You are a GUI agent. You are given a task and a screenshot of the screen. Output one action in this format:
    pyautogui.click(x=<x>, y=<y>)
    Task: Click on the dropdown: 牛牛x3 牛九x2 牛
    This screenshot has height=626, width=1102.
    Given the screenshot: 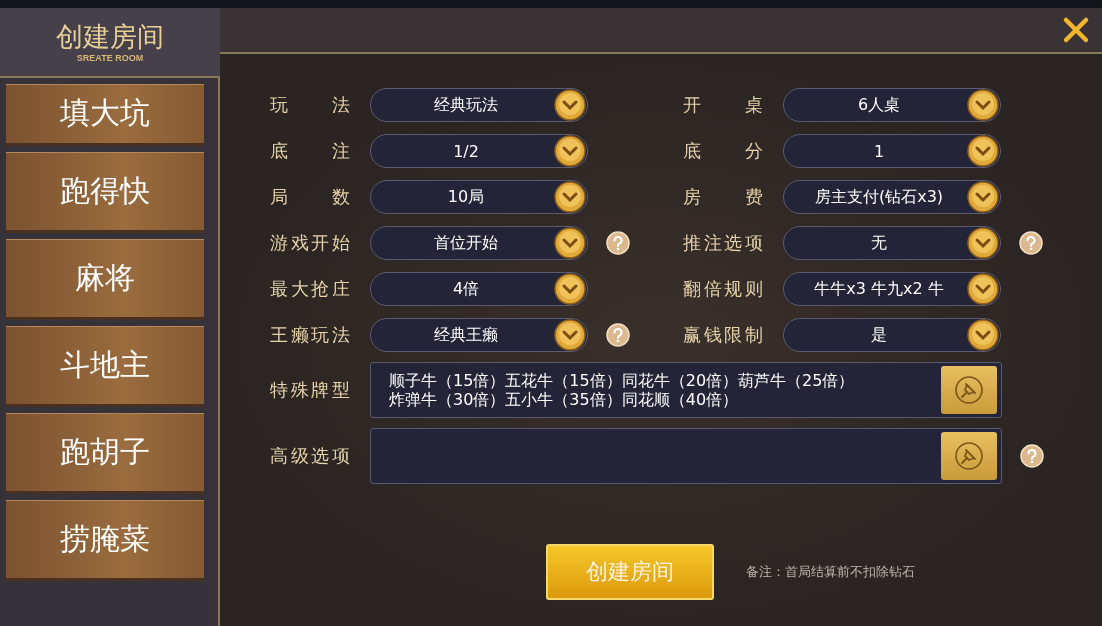 What is the action you would take?
    pyautogui.click(x=892, y=289)
    